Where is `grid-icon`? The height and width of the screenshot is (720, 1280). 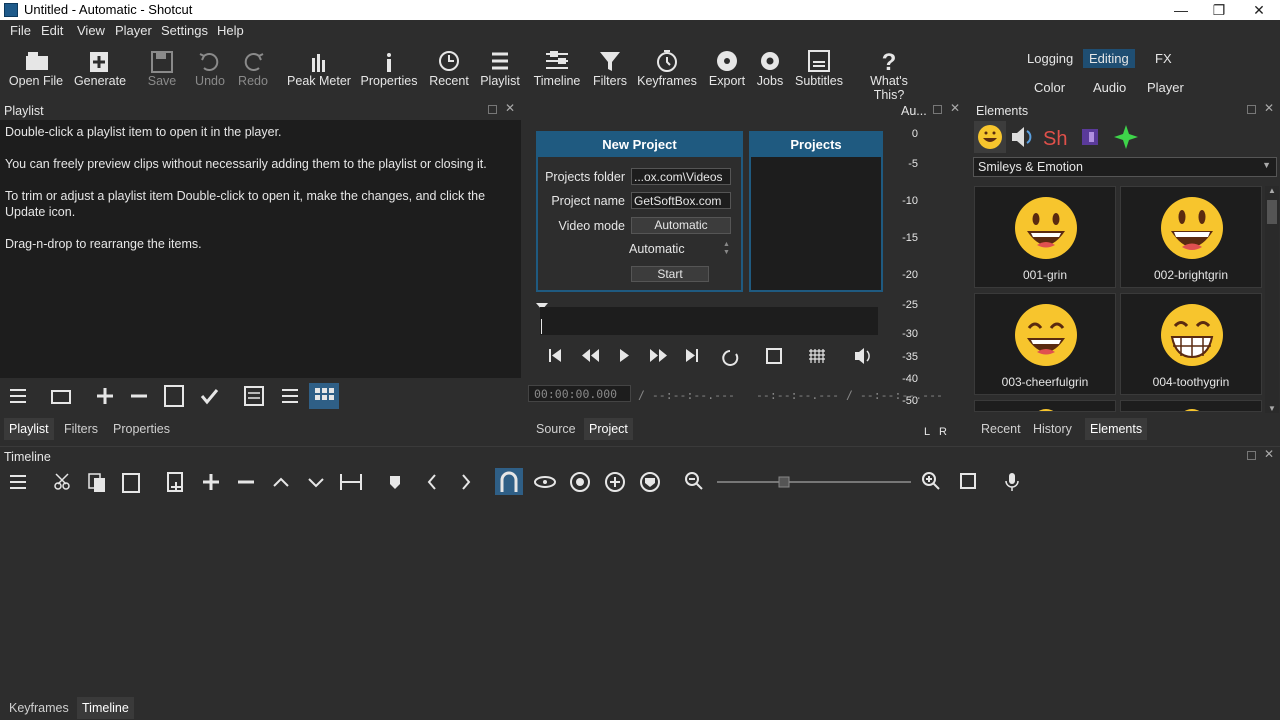 grid-icon is located at coordinates (817, 356).